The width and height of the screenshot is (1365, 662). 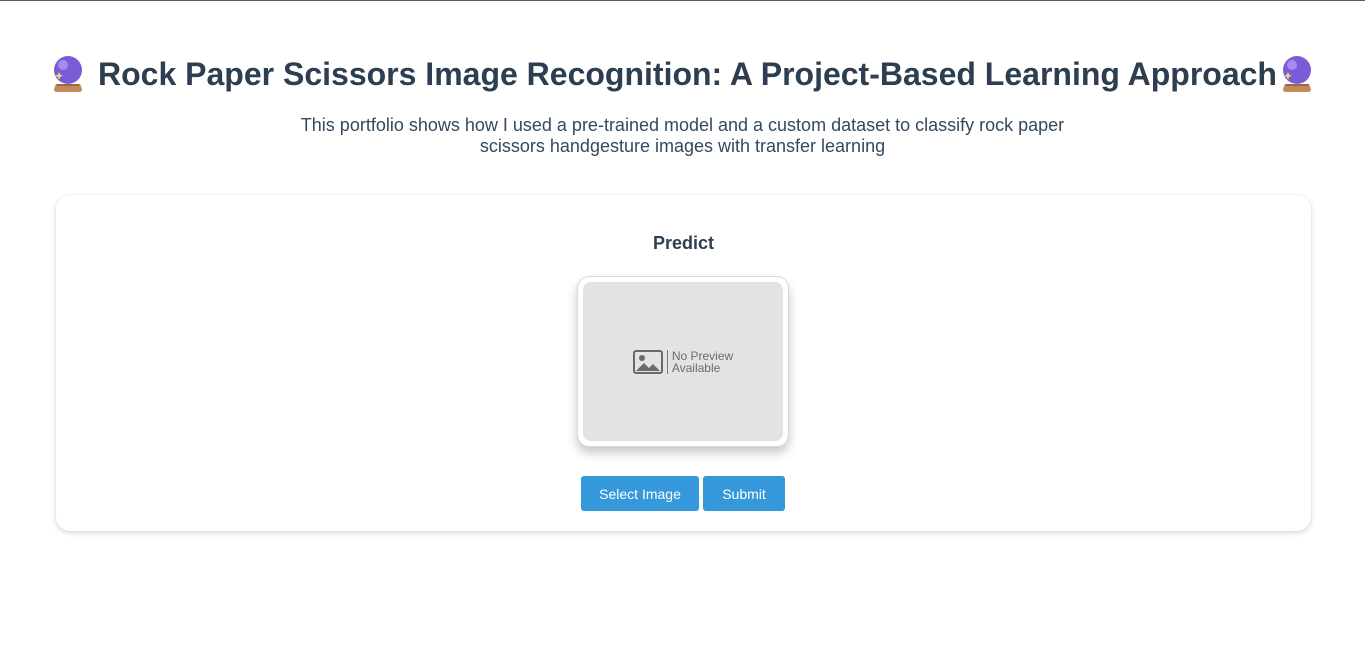 I want to click on image-preview: No Preview Available, so click(x=683, y=361).